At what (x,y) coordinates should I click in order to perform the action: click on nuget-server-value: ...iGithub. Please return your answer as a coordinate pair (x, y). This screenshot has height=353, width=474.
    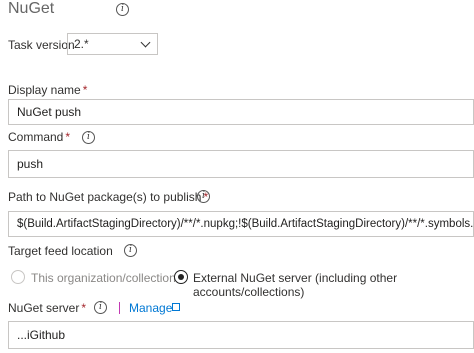
    Looking at the image, I should click on (41, 335).